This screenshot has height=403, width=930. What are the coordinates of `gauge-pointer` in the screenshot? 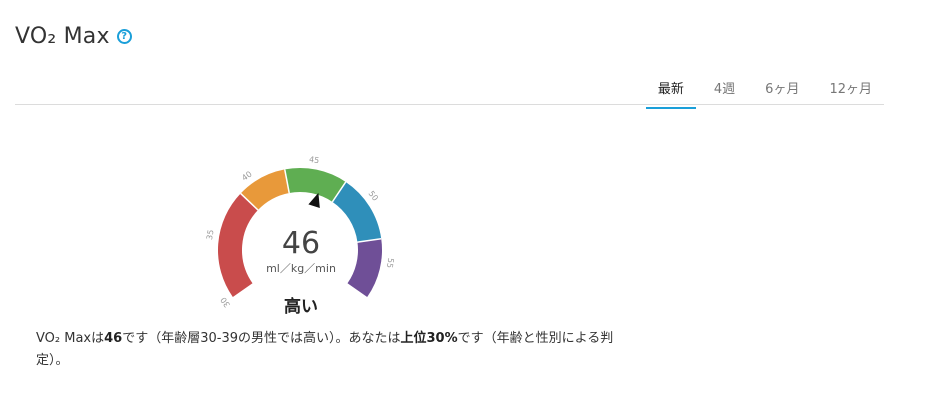 It's located at (314, 200).